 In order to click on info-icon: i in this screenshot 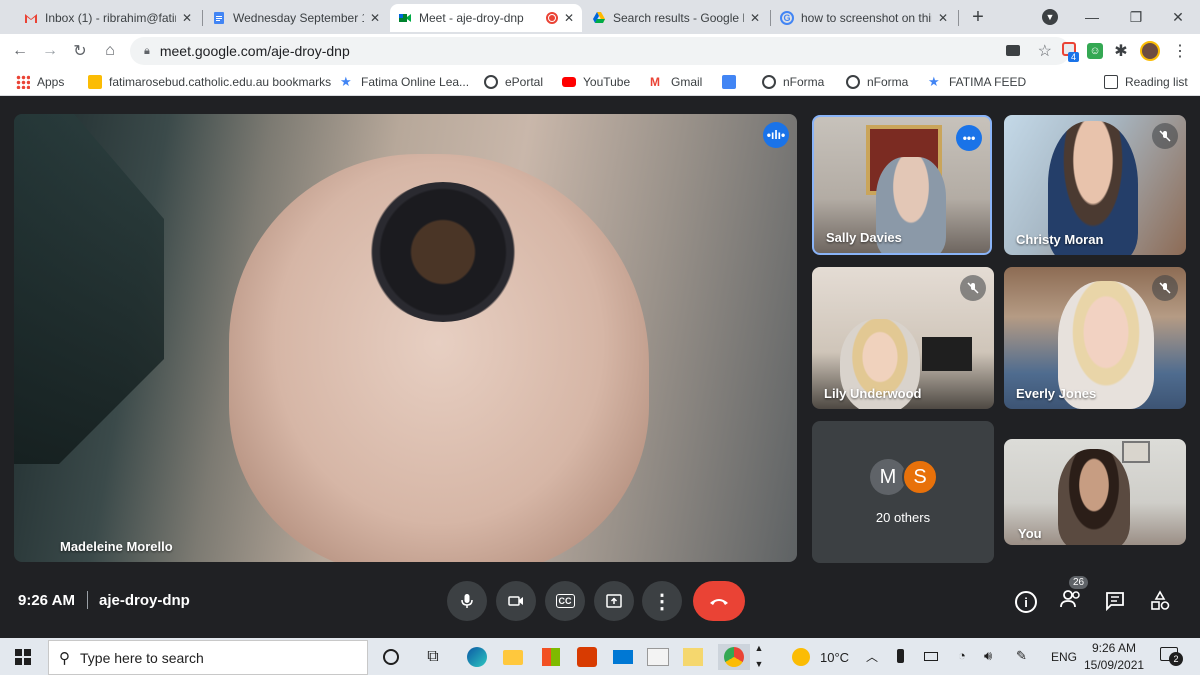, I will do `click(1026, 602)`.